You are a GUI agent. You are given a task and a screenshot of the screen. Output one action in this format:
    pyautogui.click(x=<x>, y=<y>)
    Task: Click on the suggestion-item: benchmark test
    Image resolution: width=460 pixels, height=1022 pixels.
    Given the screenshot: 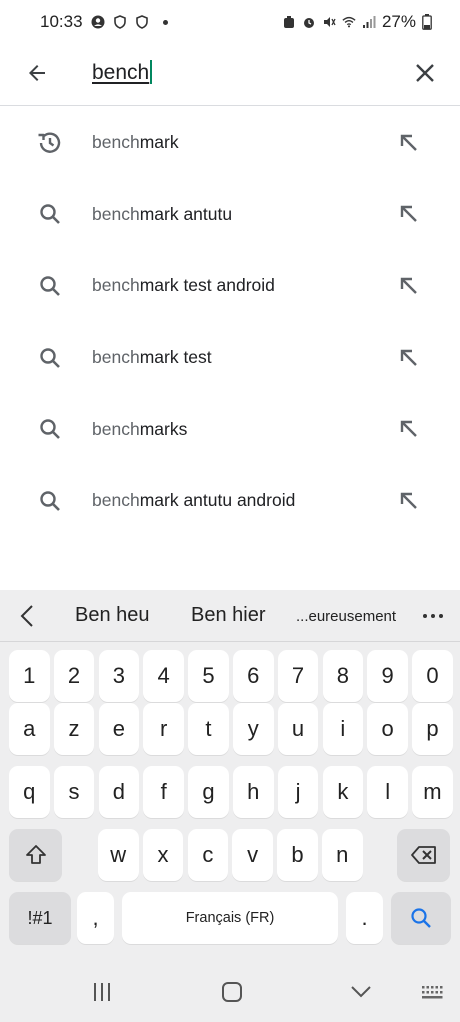 What is the action you would take?
    pyautogui.click(x=230, y=358)
    